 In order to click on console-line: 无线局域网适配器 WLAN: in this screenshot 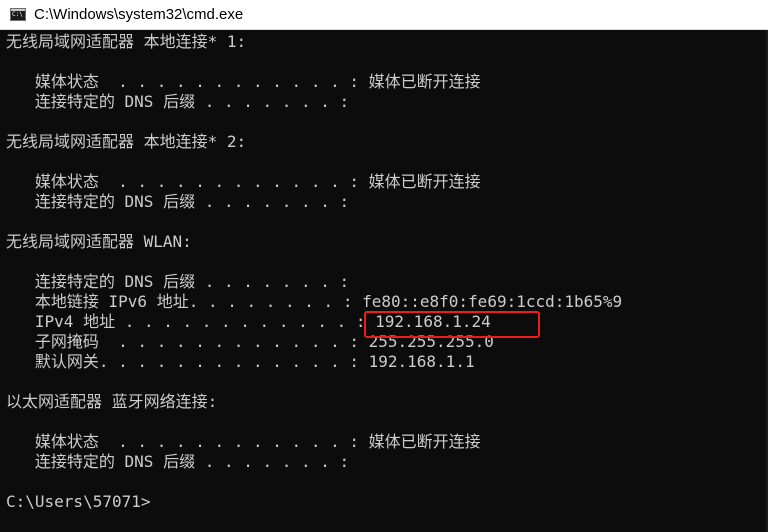, I will do `click(99, 241)`.